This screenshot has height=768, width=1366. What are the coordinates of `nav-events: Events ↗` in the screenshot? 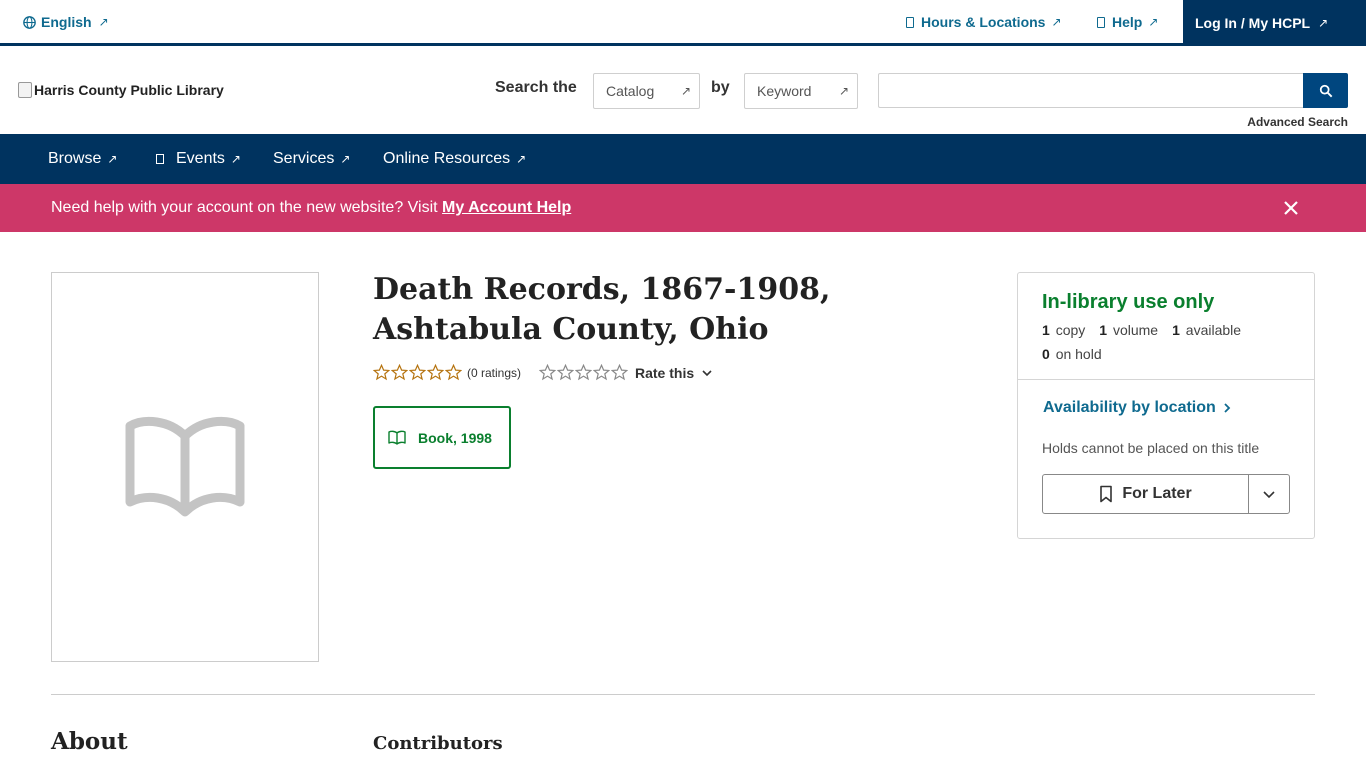 It's located at (198, 159).